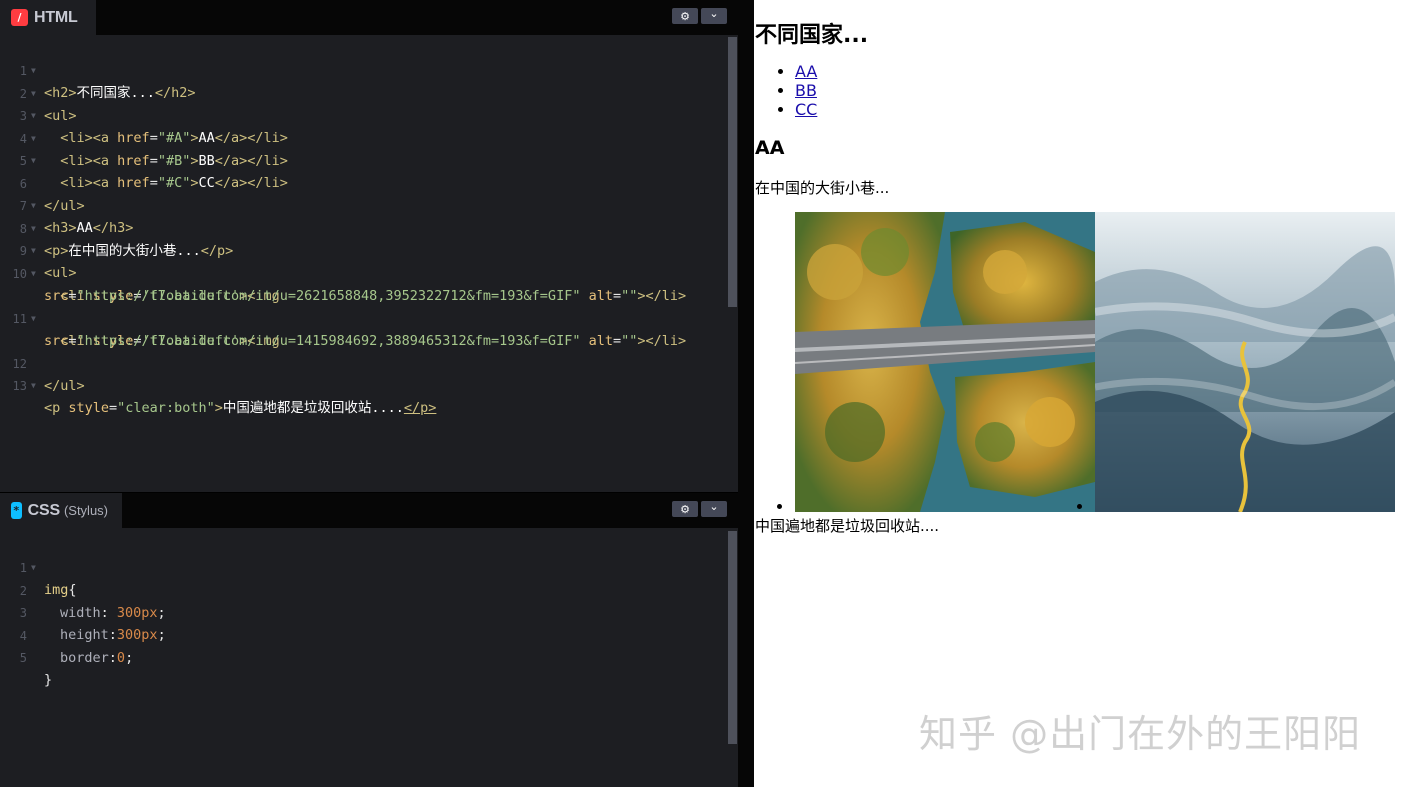  I want to click on list-item: BB, so click(806, 90).